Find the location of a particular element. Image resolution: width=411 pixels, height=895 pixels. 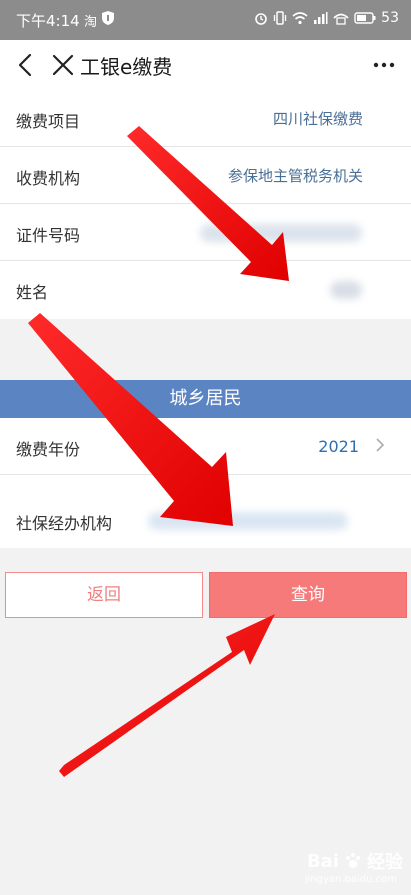

chevron-right-icon is located at coordinates (380, 445).